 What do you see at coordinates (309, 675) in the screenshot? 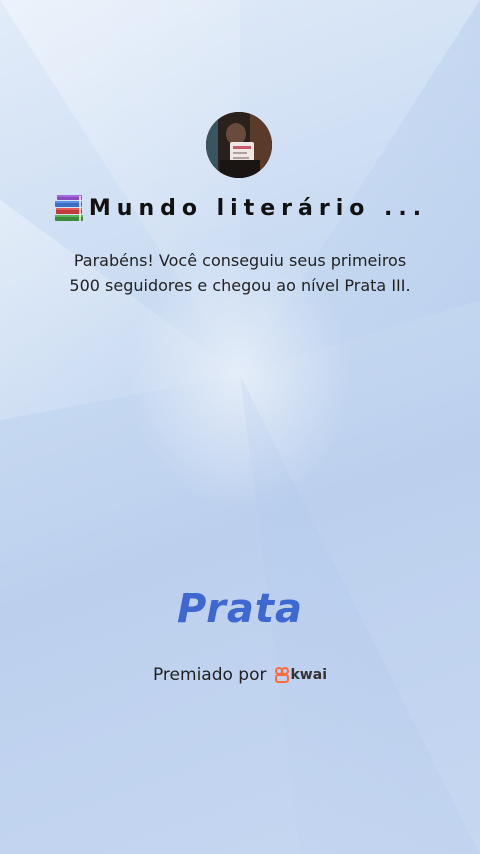
I see `kwai-brand-text: kwai` at bounding box center [309, 675].